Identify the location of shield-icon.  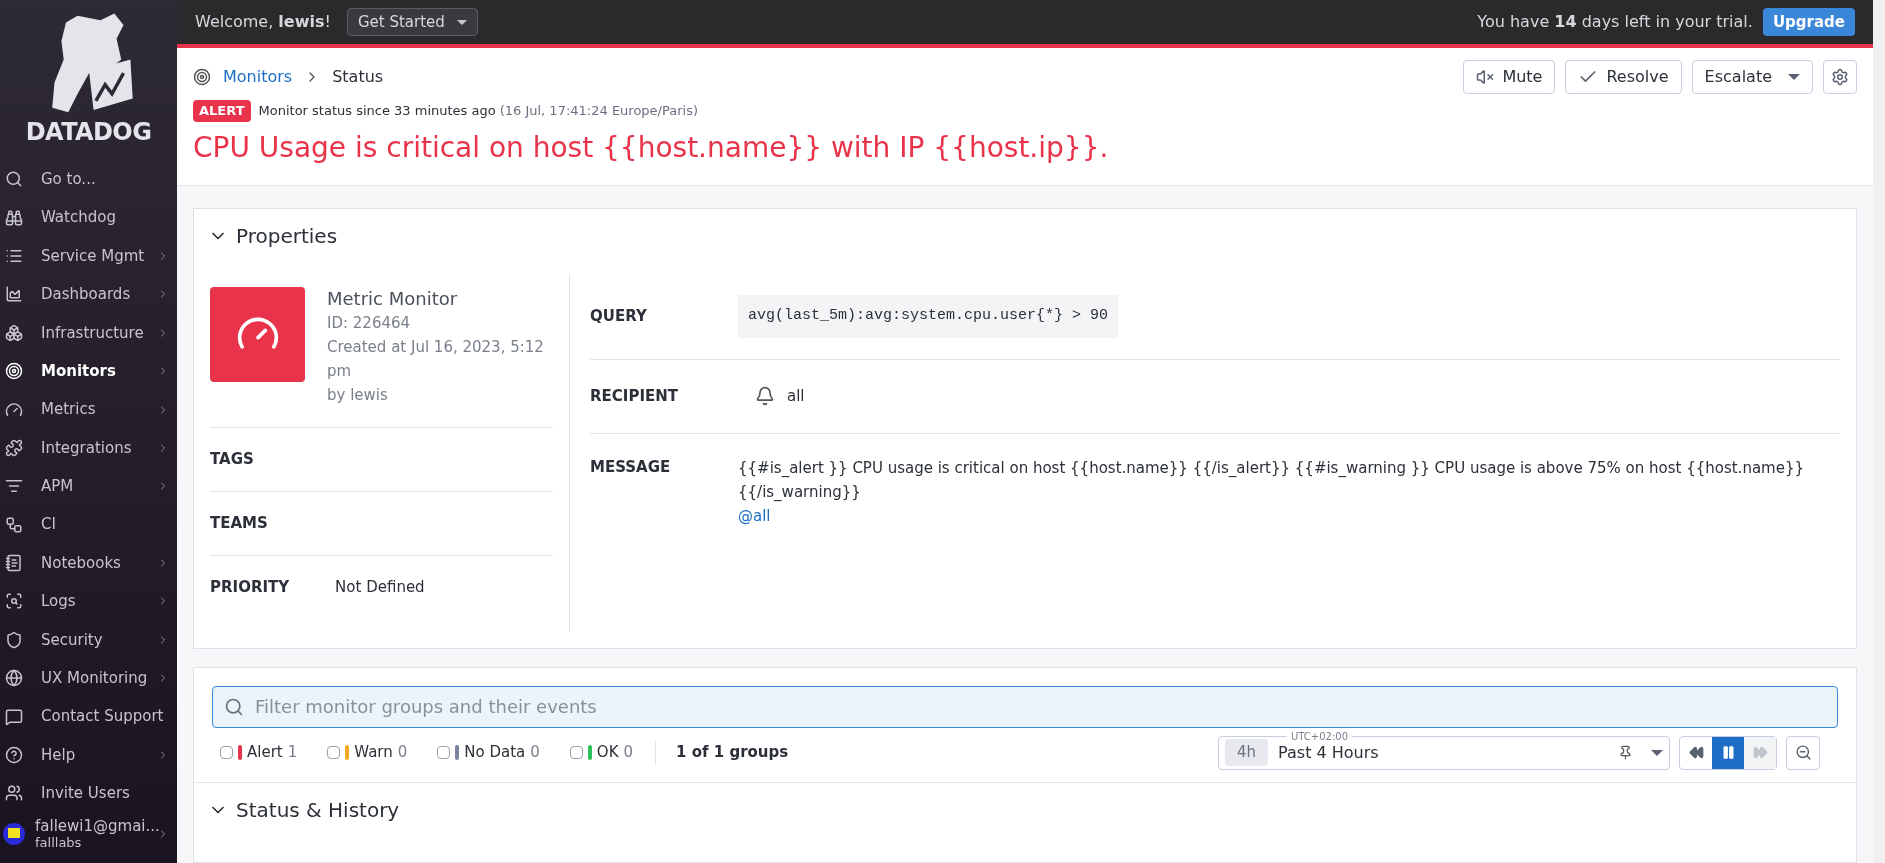
(14, 639).